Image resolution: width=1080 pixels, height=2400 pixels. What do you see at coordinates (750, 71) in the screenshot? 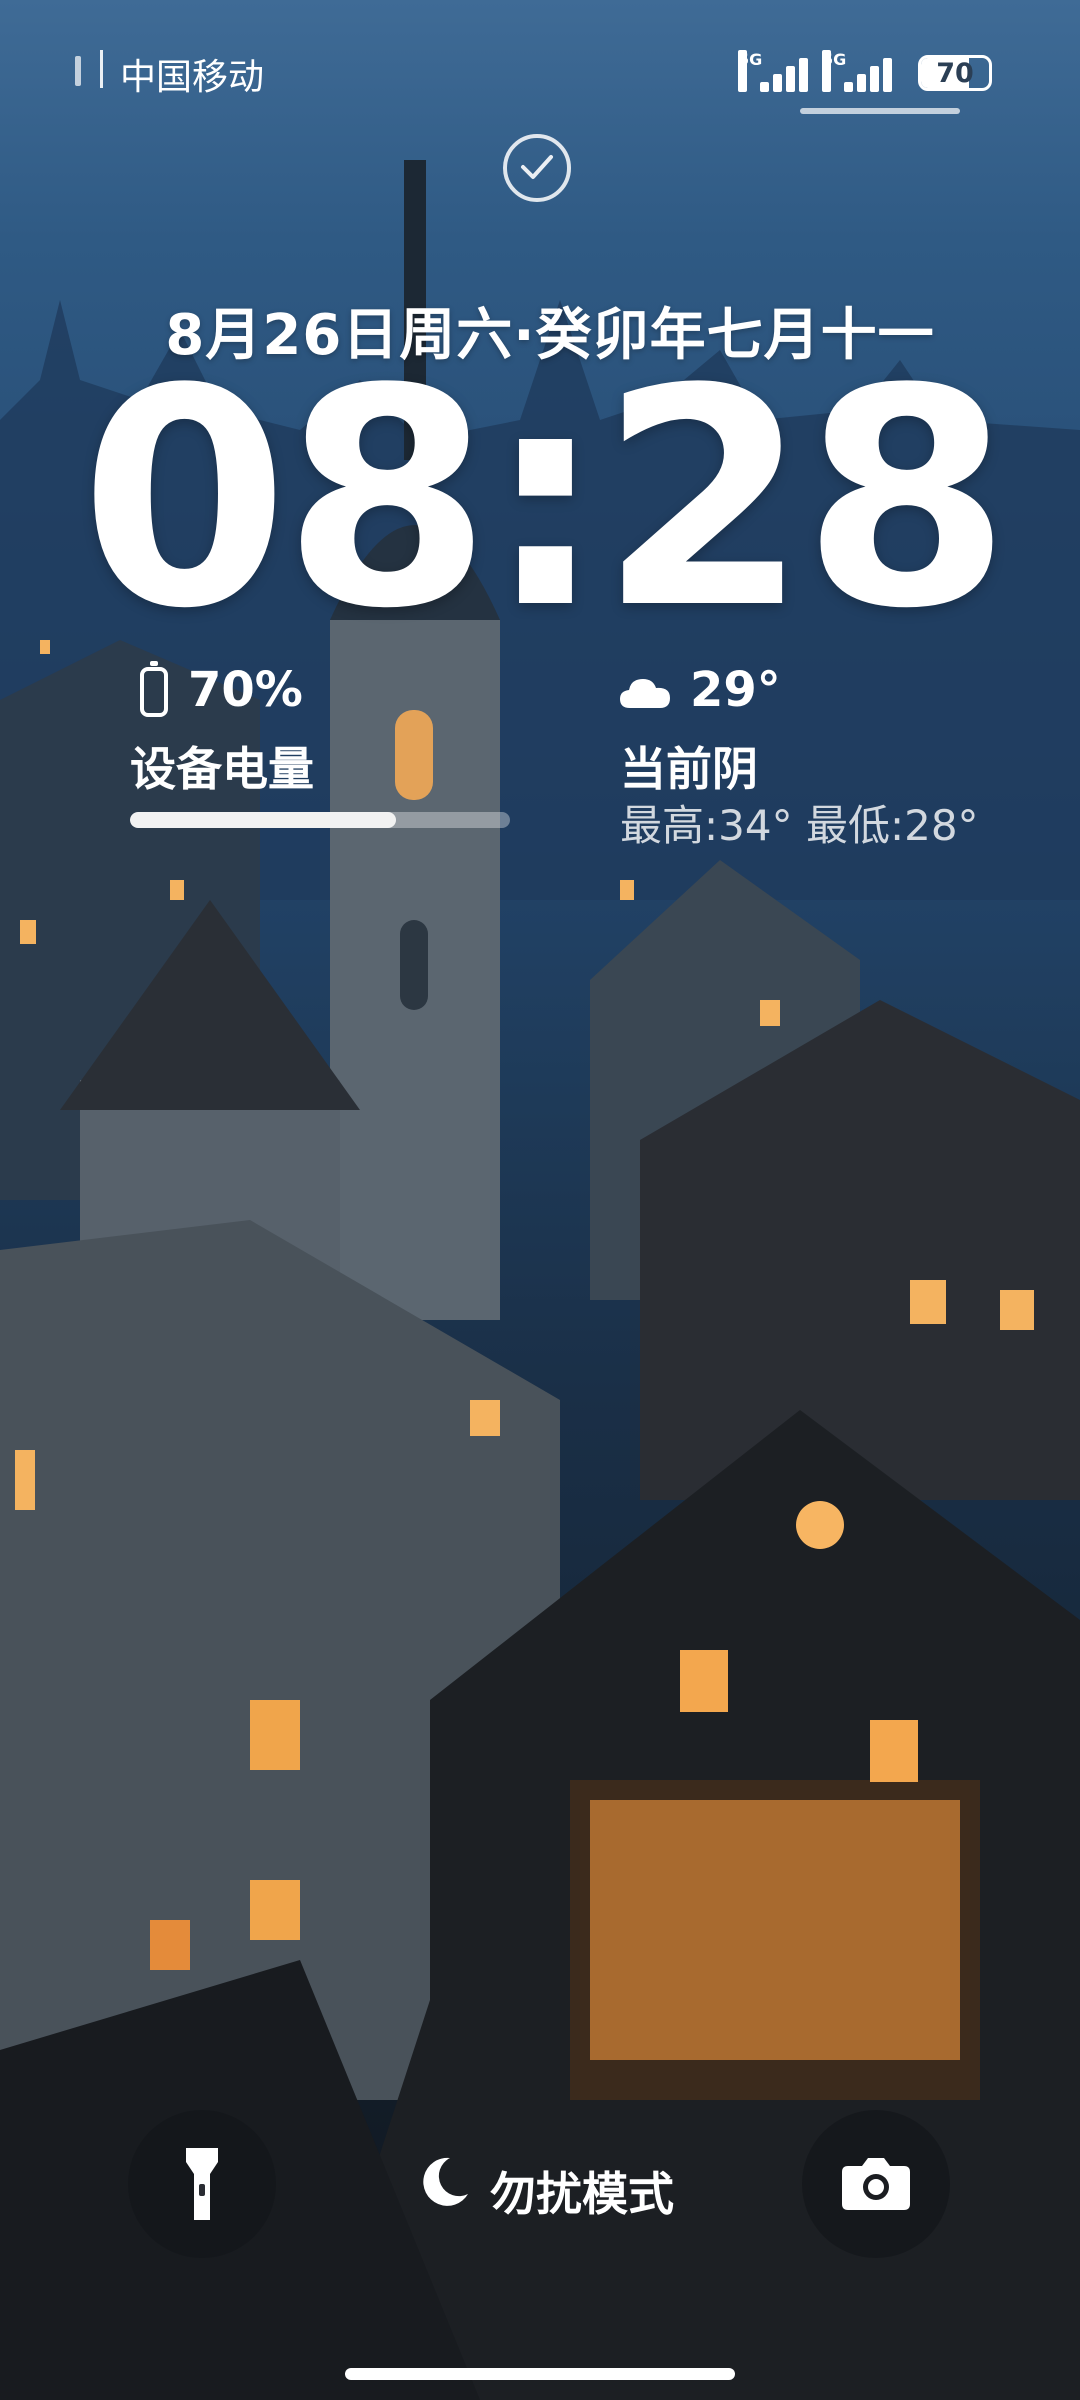
I see `network-type-label-1: 5G` at bounding box center [750, 71].